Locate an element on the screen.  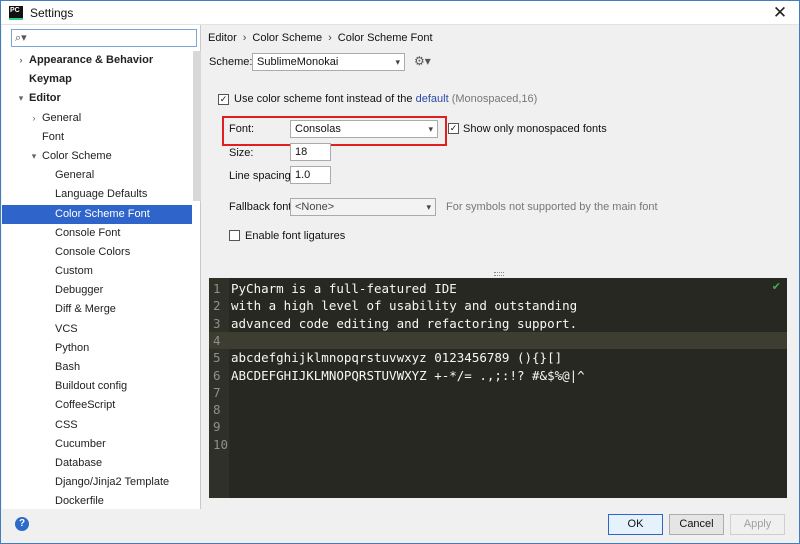
splitter-handle is located at coordinates (499, 274).